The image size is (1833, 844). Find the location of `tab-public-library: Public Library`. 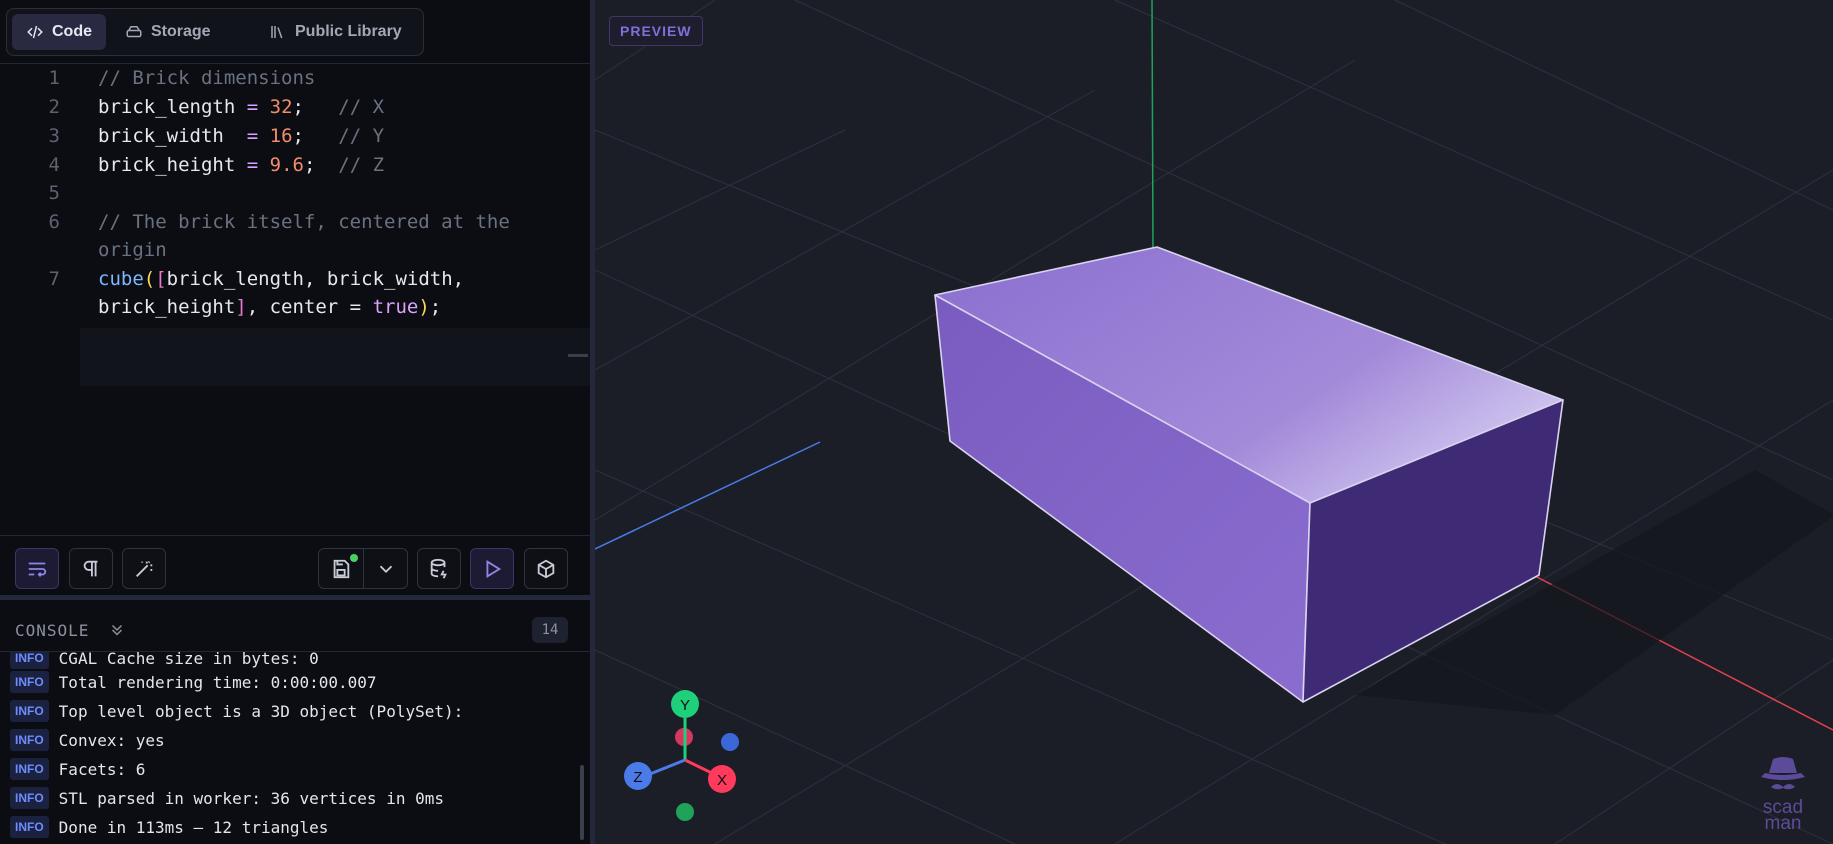

tab-public-library: Public Library is located at coordinates (335, 32).